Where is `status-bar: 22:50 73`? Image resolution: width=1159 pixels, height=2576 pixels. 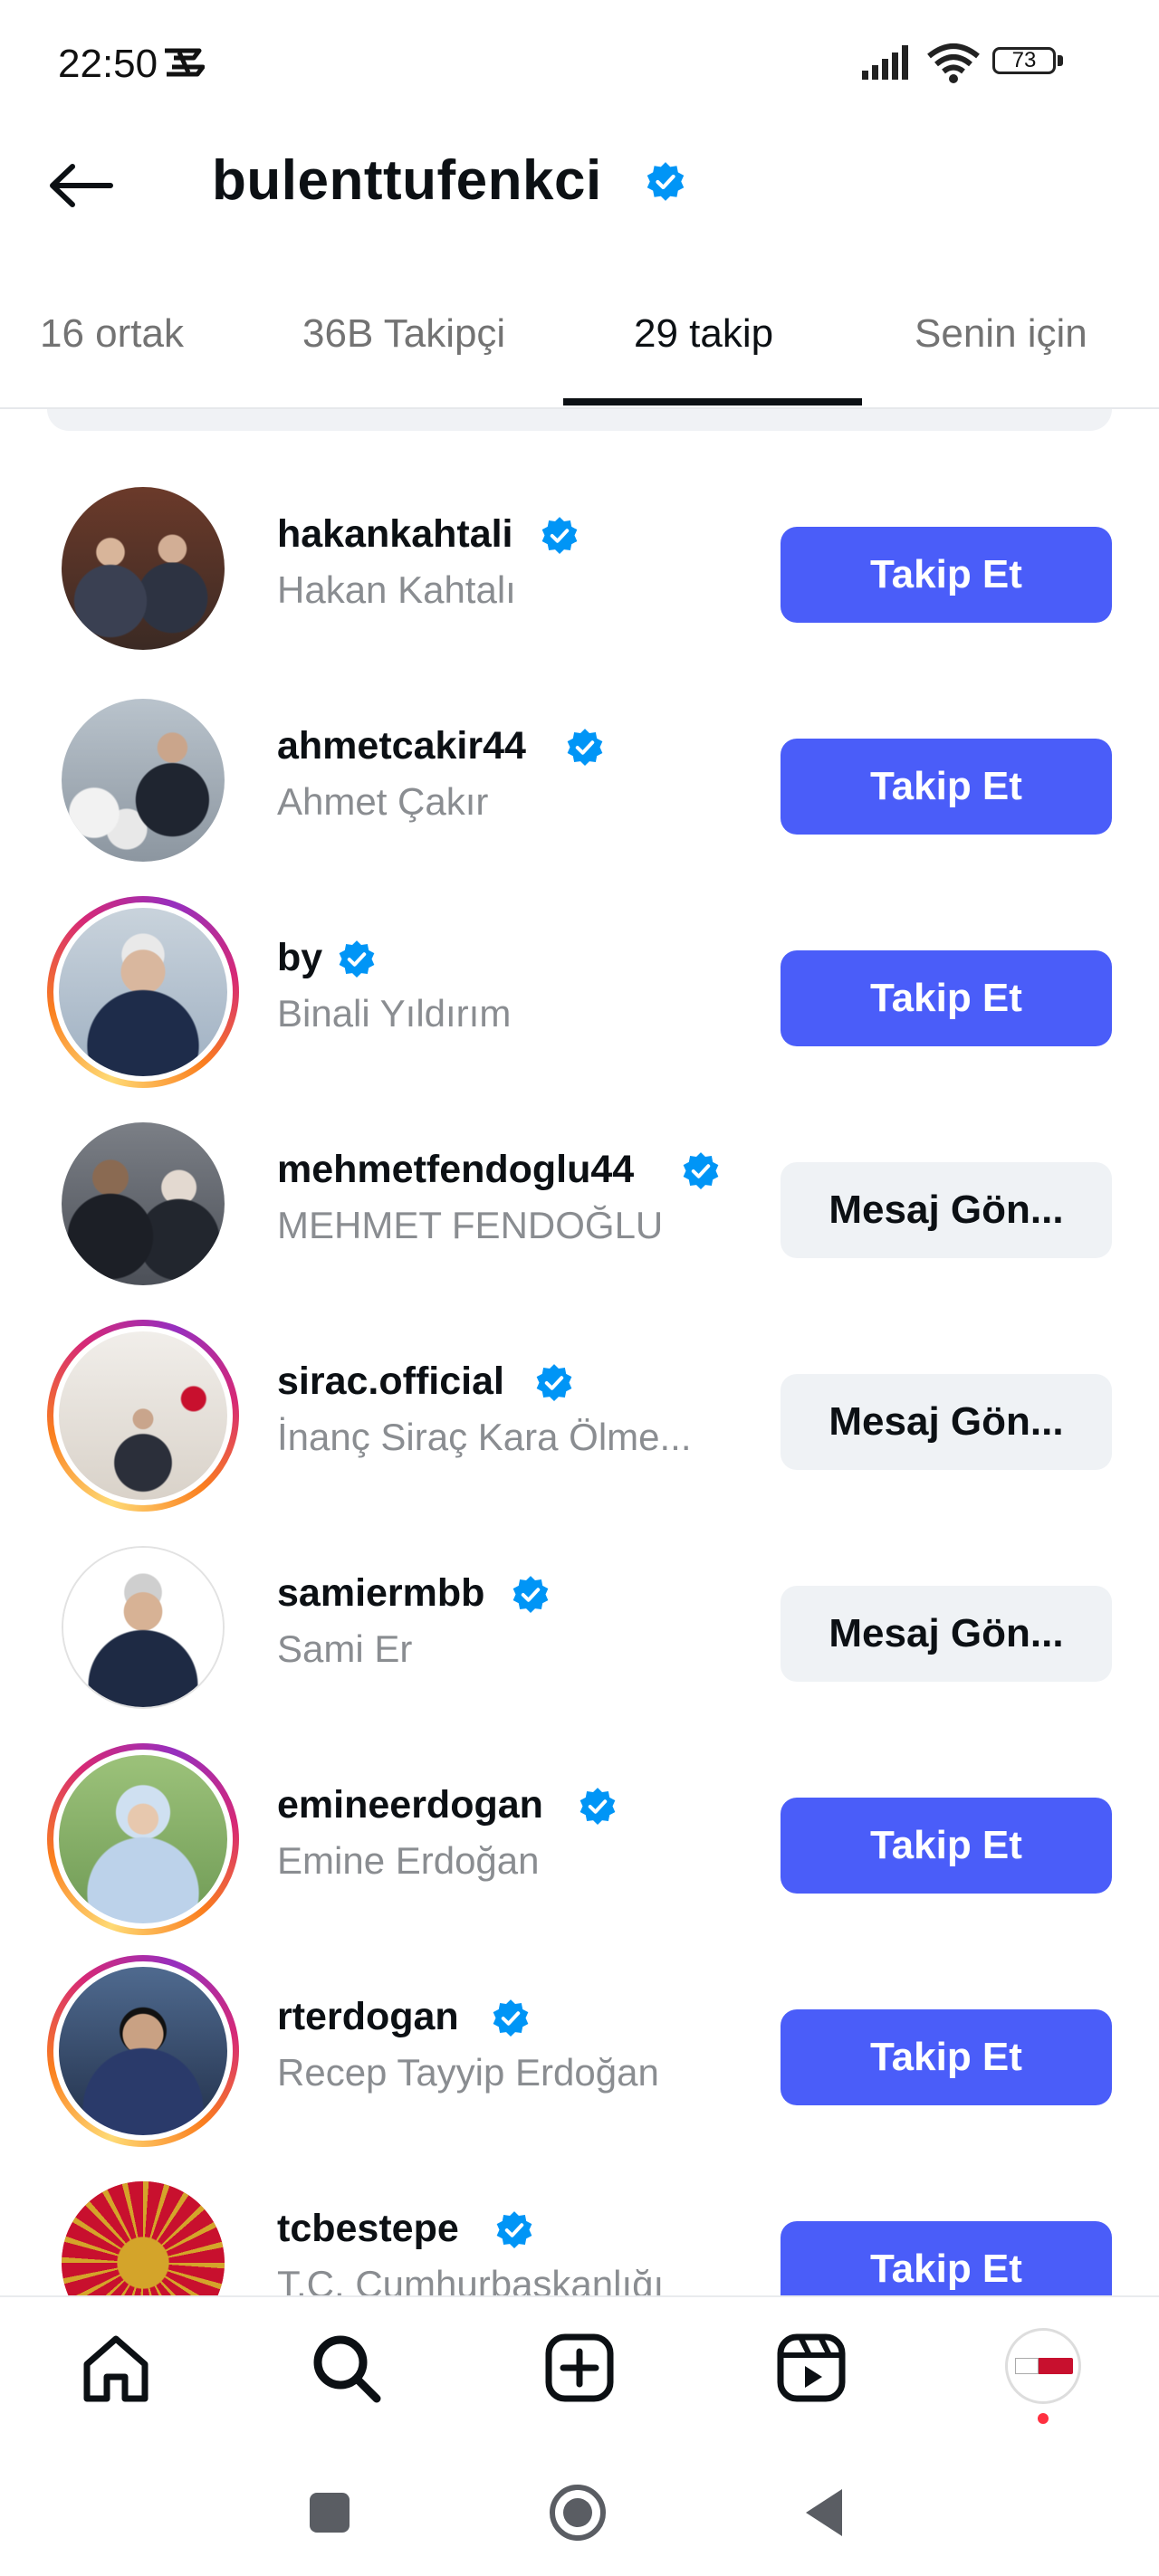 status-bar: 22:50 73 is located at coordinates (579, 68).